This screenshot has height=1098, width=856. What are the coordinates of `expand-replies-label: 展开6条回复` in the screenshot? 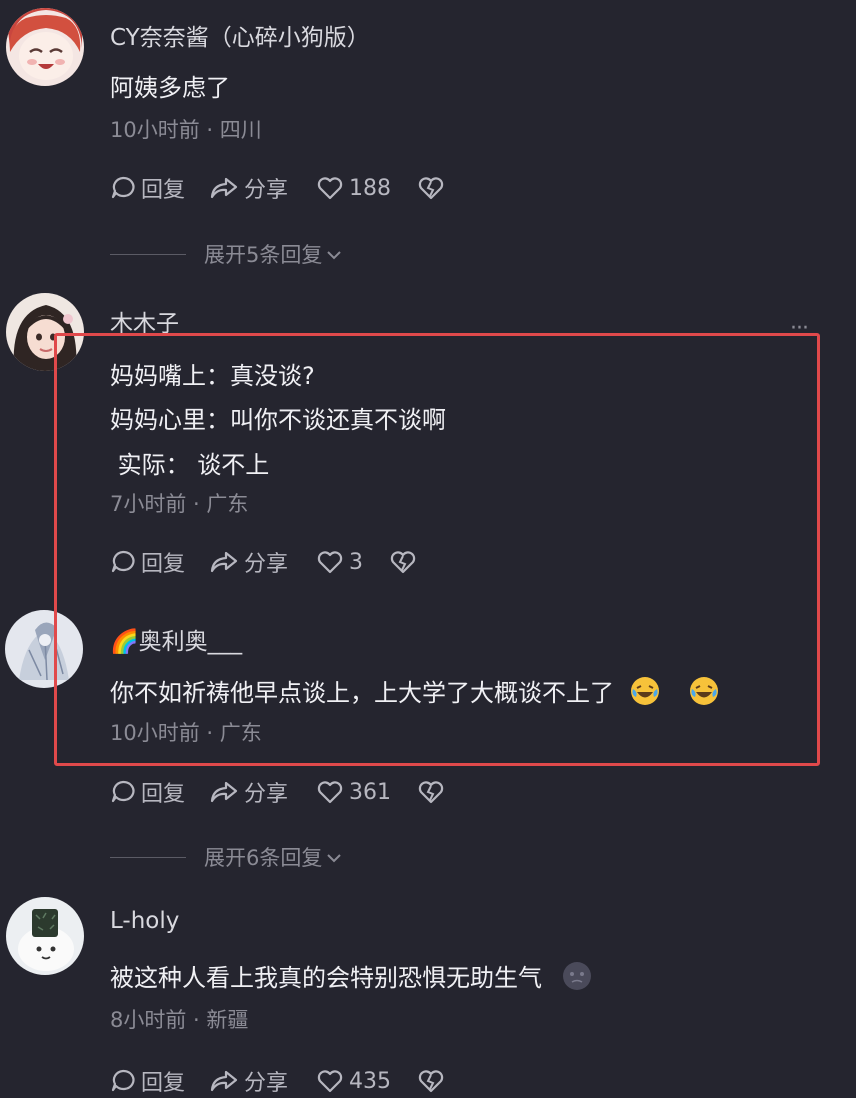 It's located at (263, 858).